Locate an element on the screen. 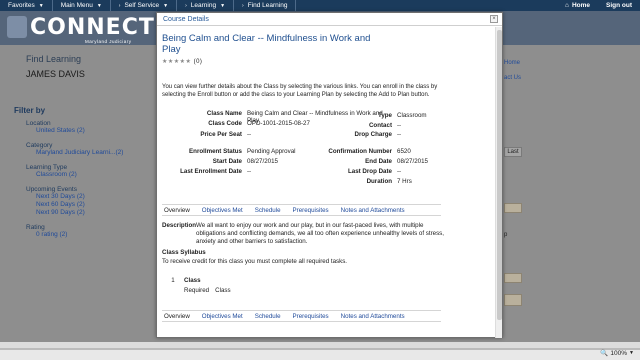 The height and width of the screenshot is (360, 640). detail-value: OPD-1001-2015-08-27 is located at coordinates (278, 123).